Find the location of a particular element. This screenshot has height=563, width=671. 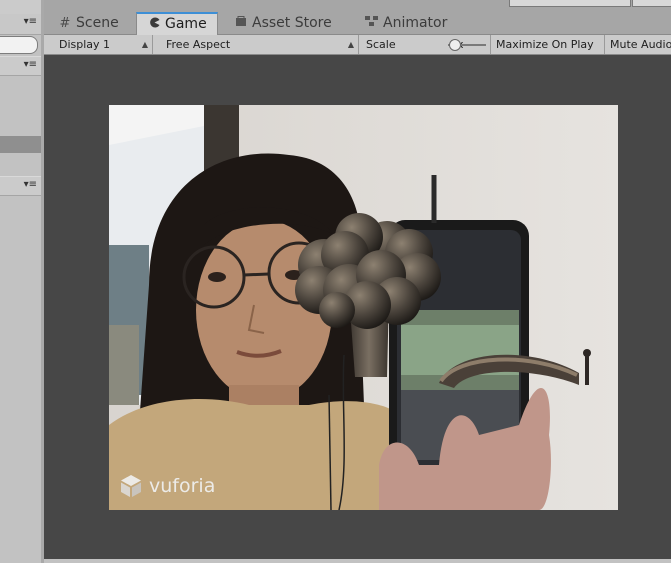

scale-slider-handle is located at coordinates (455, 45).